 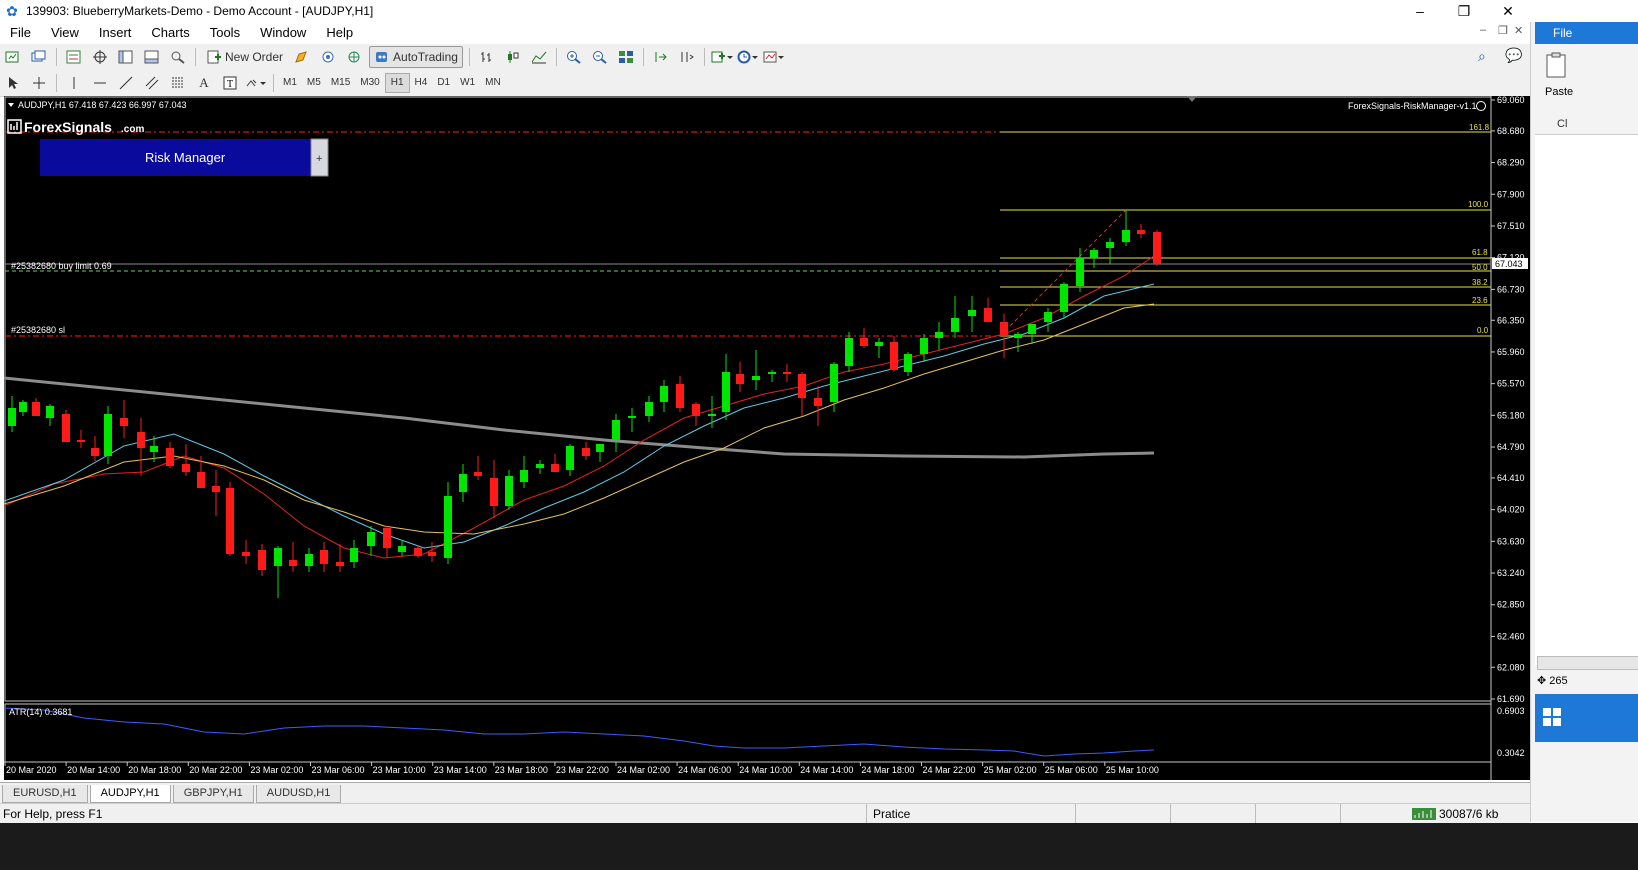 I want to click on mdi-minimize-button: –, so click(x=1483, y=30).